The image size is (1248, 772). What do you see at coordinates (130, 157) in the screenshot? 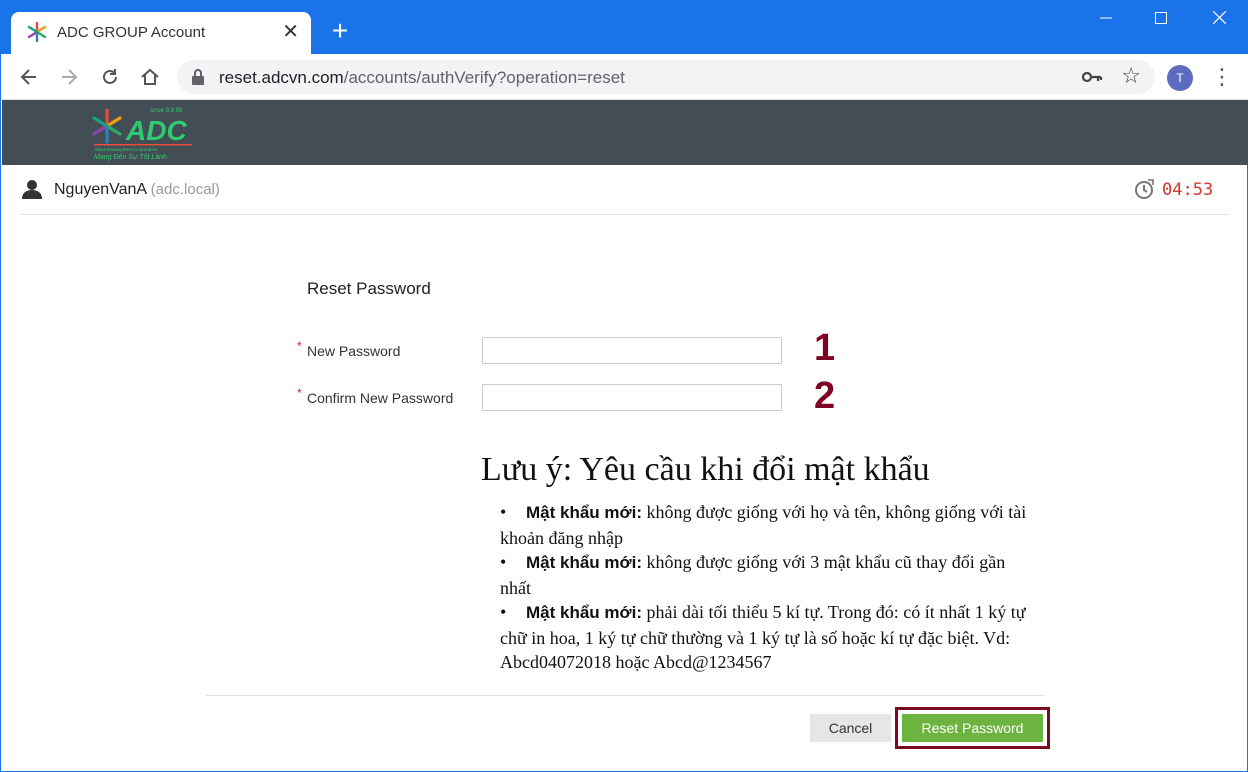
I see `logo-slogan: Mang Đến Sự Tốt Lành` at bounding box center [130, 157].